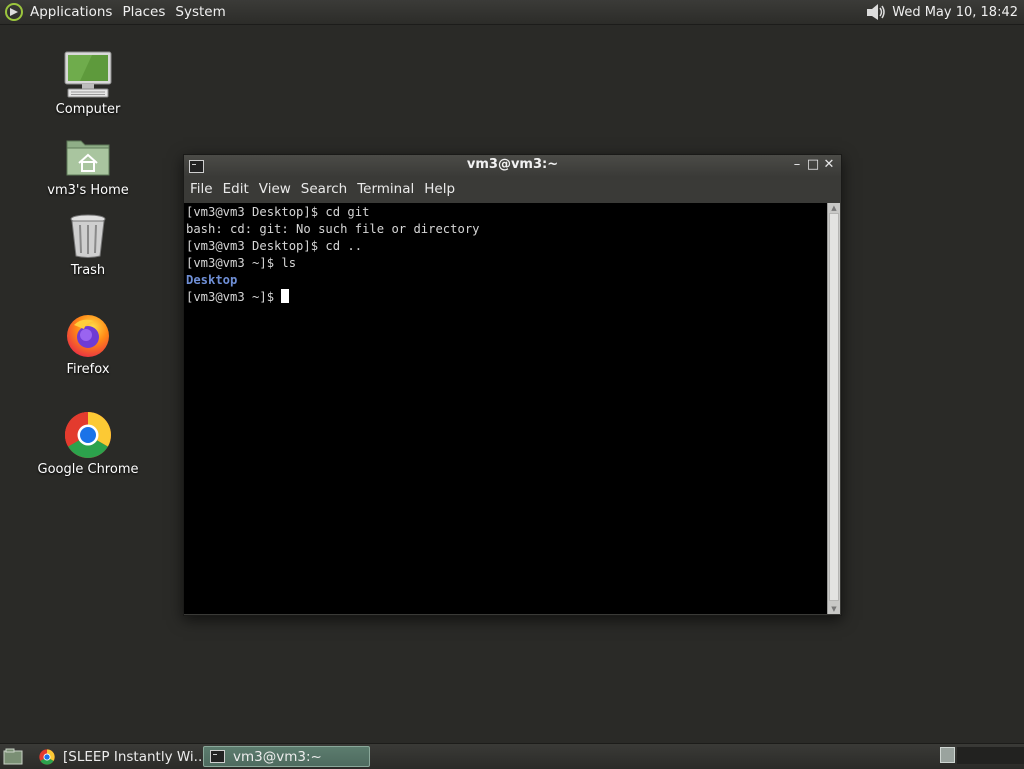 This screenshot has width=1024, height=769. I want to click on volume-icon, so click(875, 12).